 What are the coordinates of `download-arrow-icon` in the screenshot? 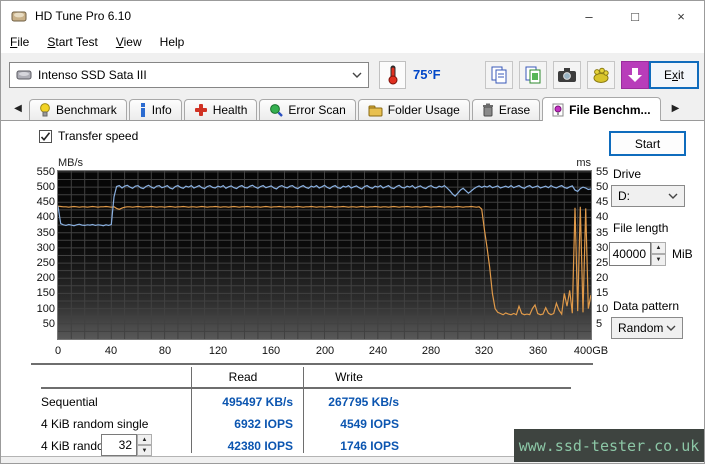 It's located at (635, 75).